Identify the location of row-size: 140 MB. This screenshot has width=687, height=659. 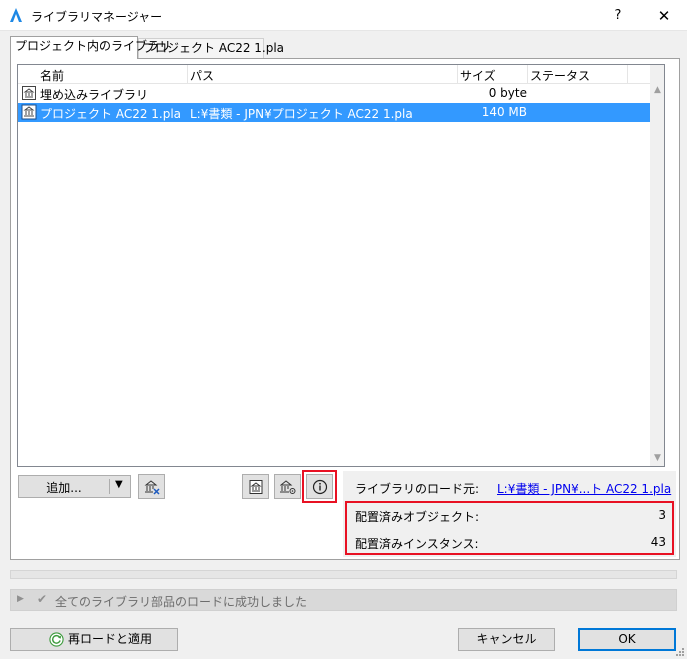
(504, 112).